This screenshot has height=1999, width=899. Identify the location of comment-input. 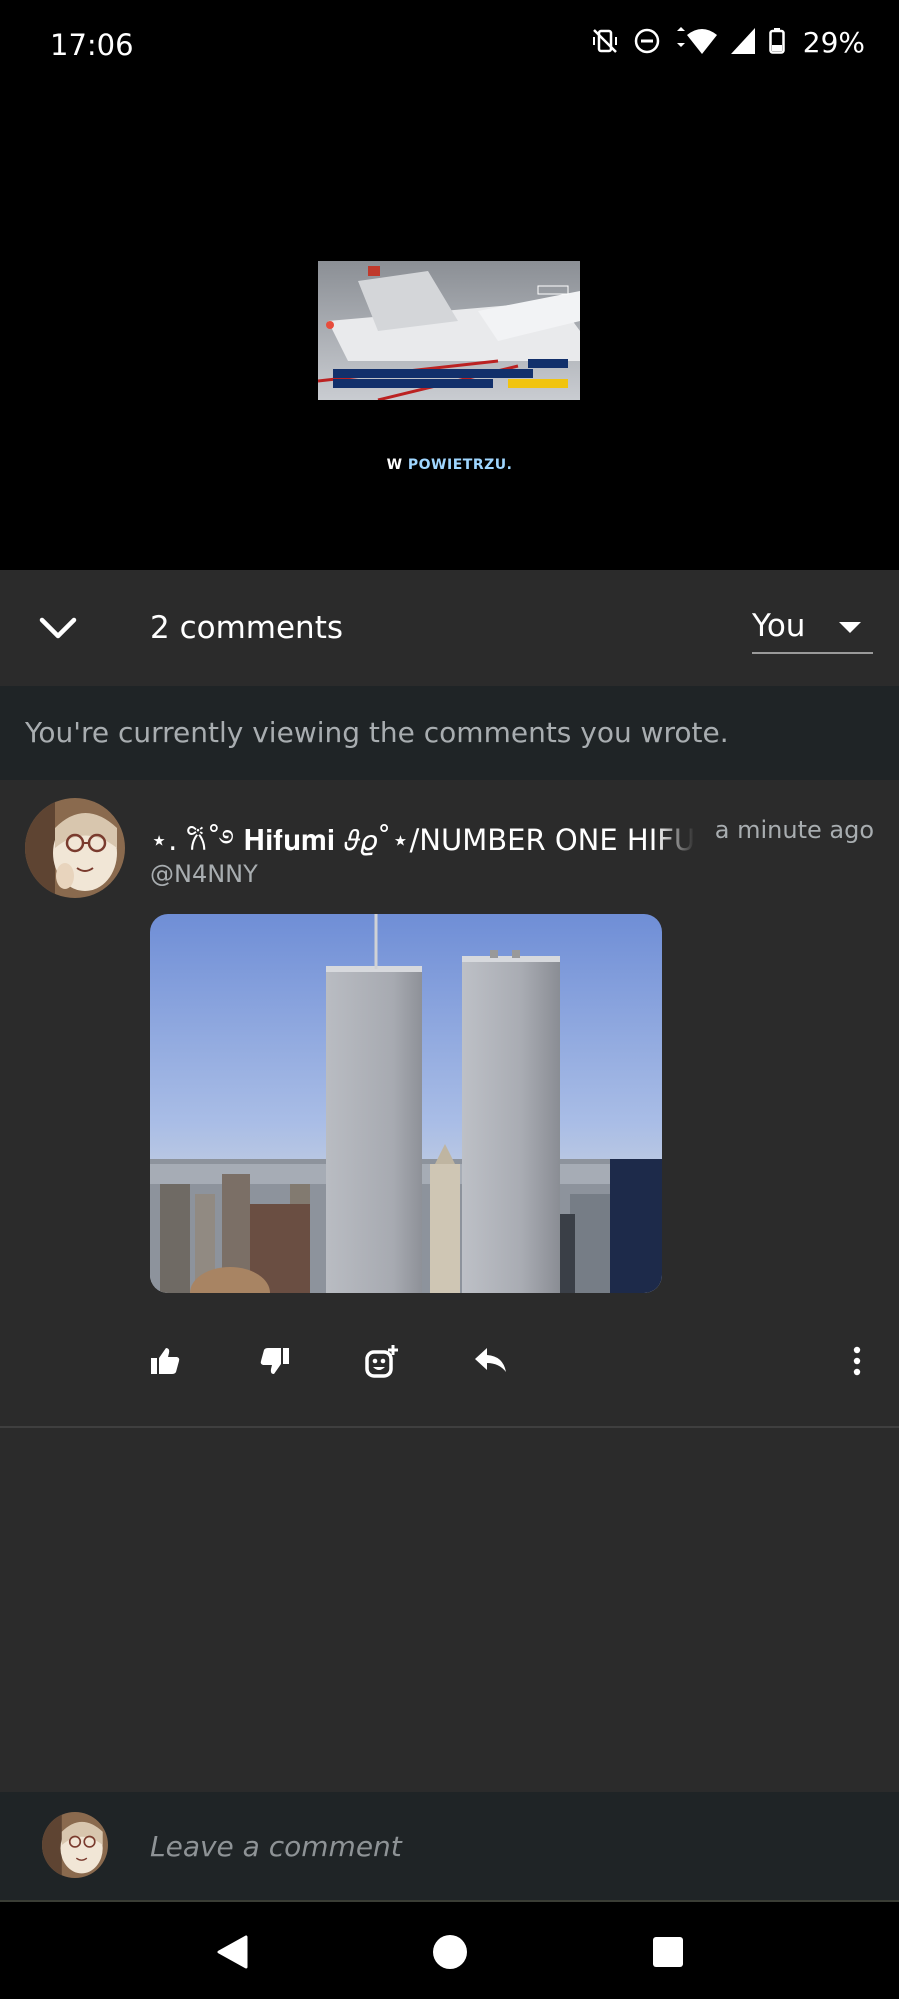
(500, 1846).